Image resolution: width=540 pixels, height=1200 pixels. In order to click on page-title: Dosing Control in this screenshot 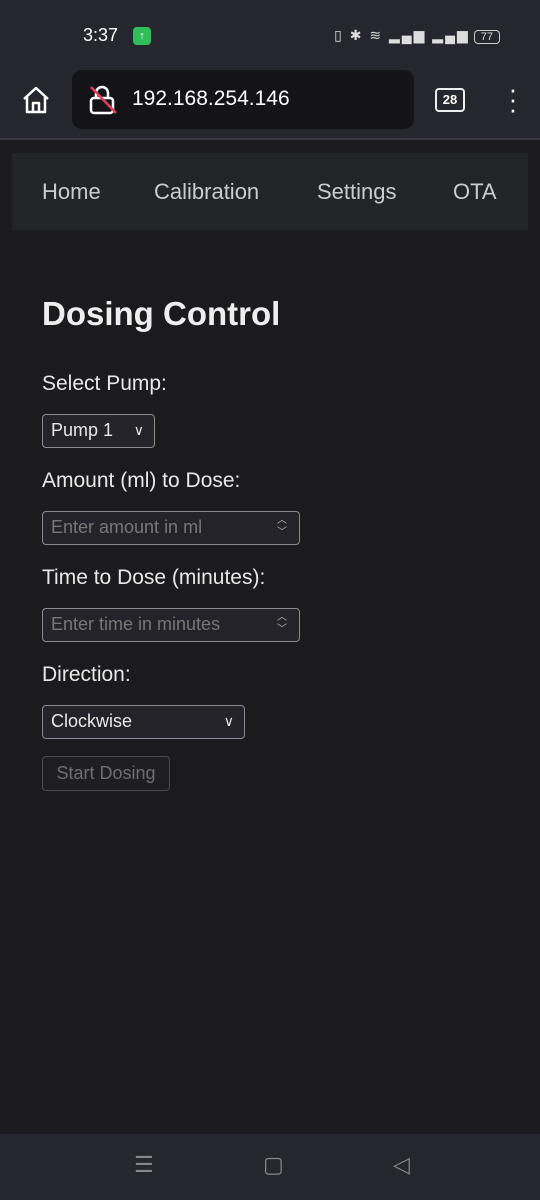, I will do `click(161, 313)`.